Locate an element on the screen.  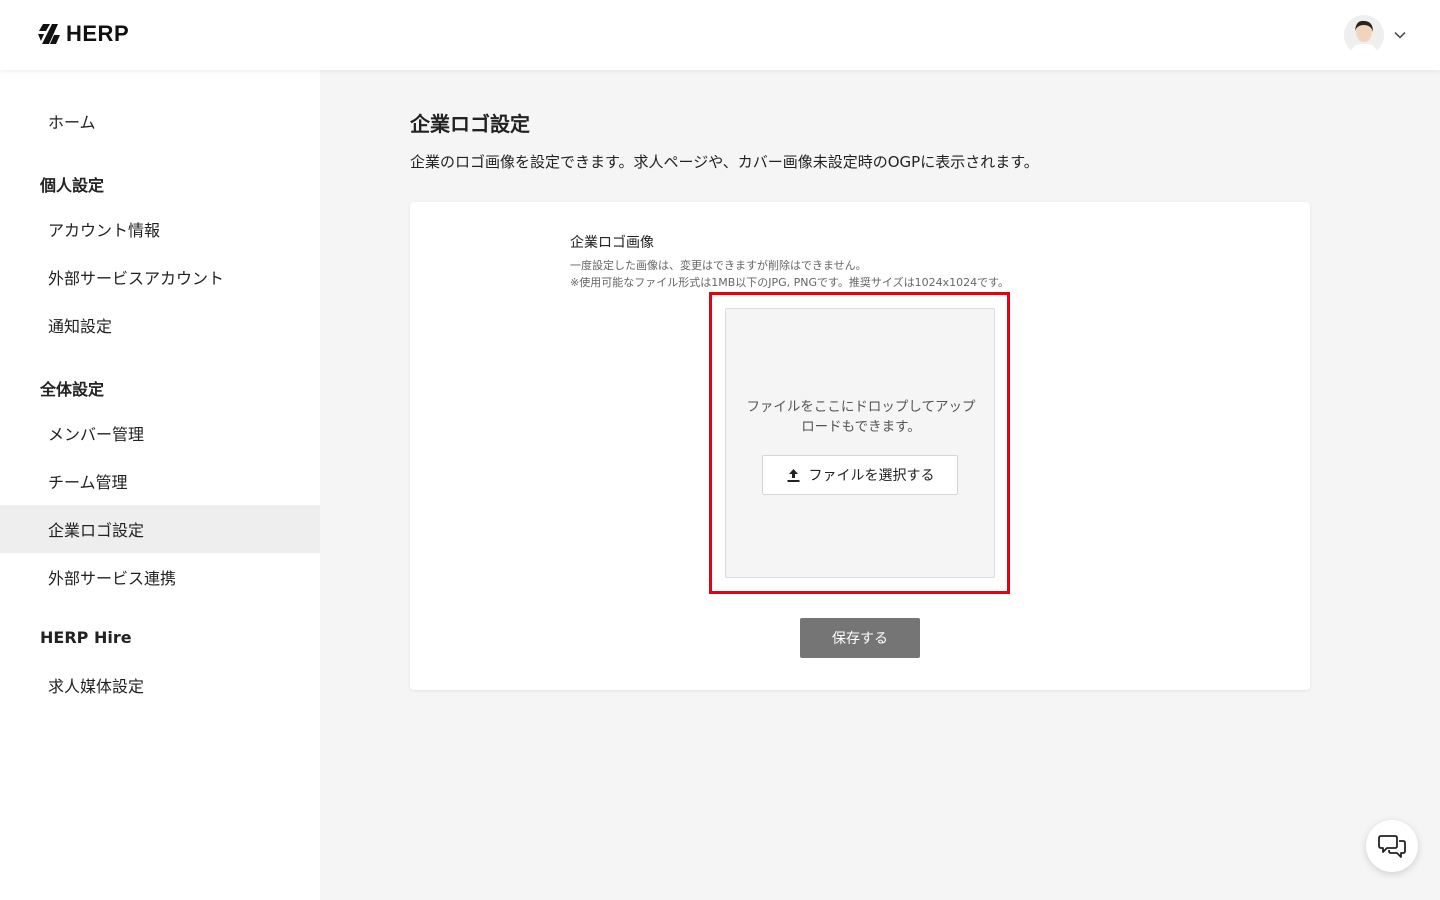
field-label: 企業ロゴ画像 is located at coordinates (612, 243).